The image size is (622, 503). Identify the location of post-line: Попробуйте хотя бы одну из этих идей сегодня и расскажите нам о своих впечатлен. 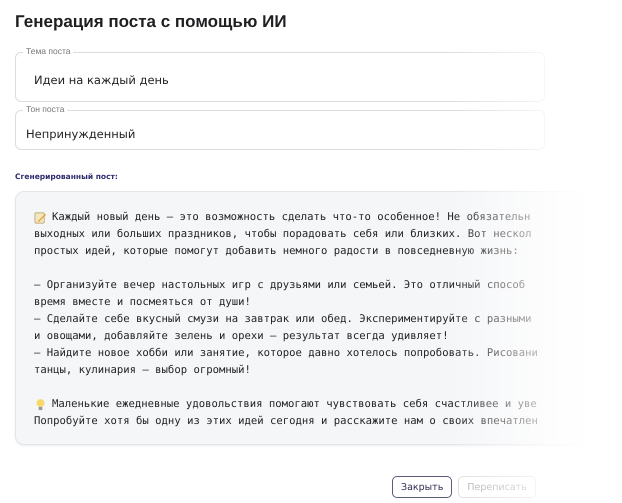
(286, 421).